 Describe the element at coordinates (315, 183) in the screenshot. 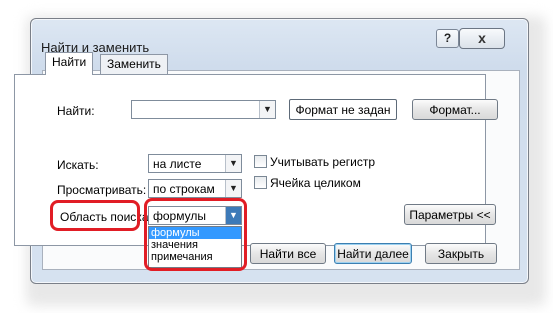

I see `match-entire-label: Ячейка целиком` at that location.